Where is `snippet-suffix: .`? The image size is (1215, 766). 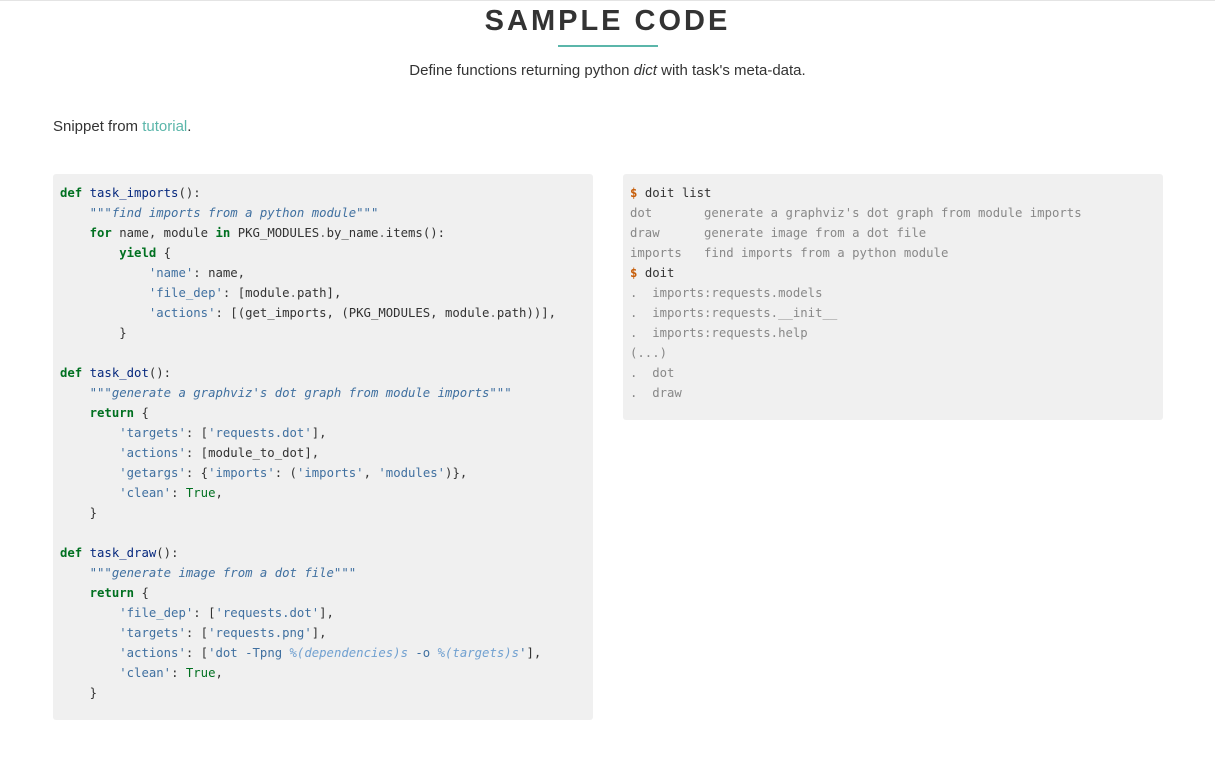 snippet-suffix: . is located at coordinates (189, 126).